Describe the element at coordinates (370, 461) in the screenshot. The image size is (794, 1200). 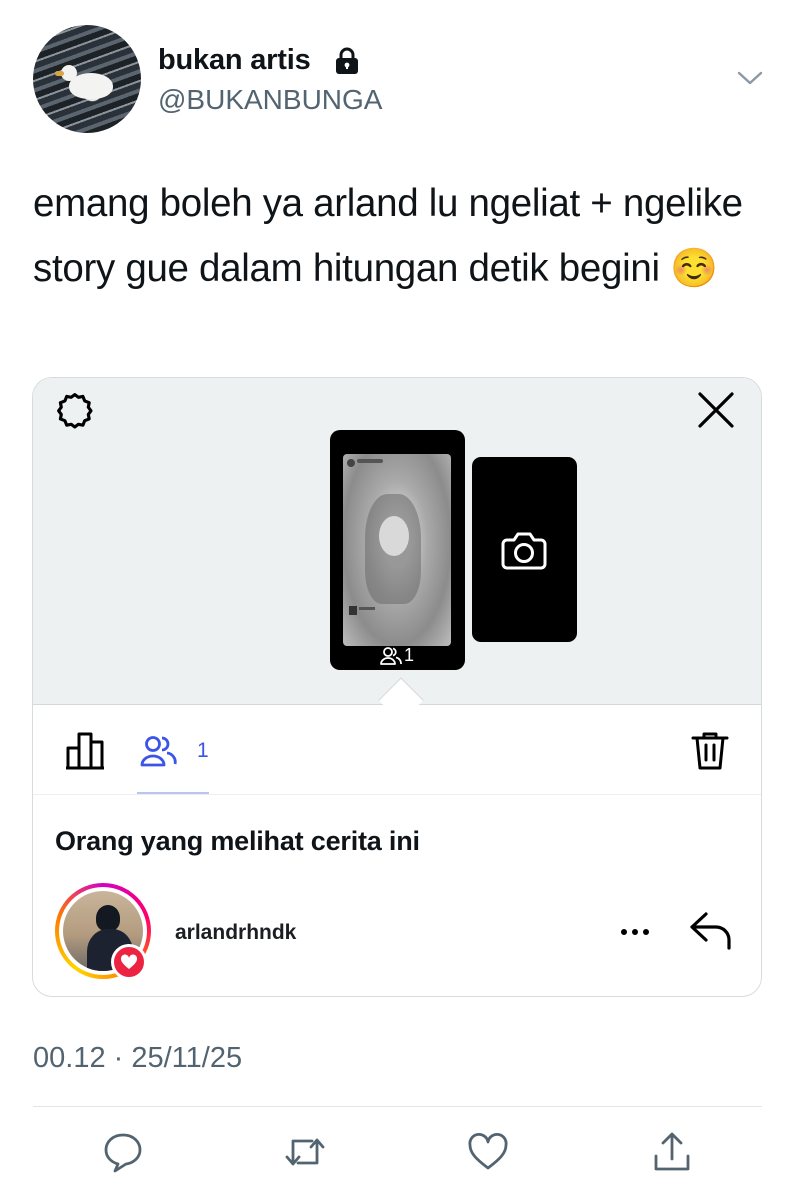
I see `story-mini-username` at that location.